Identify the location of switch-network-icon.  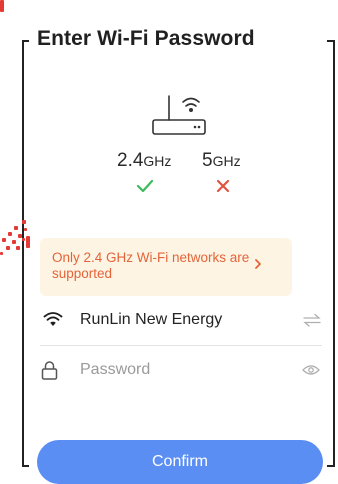
(312, 320).